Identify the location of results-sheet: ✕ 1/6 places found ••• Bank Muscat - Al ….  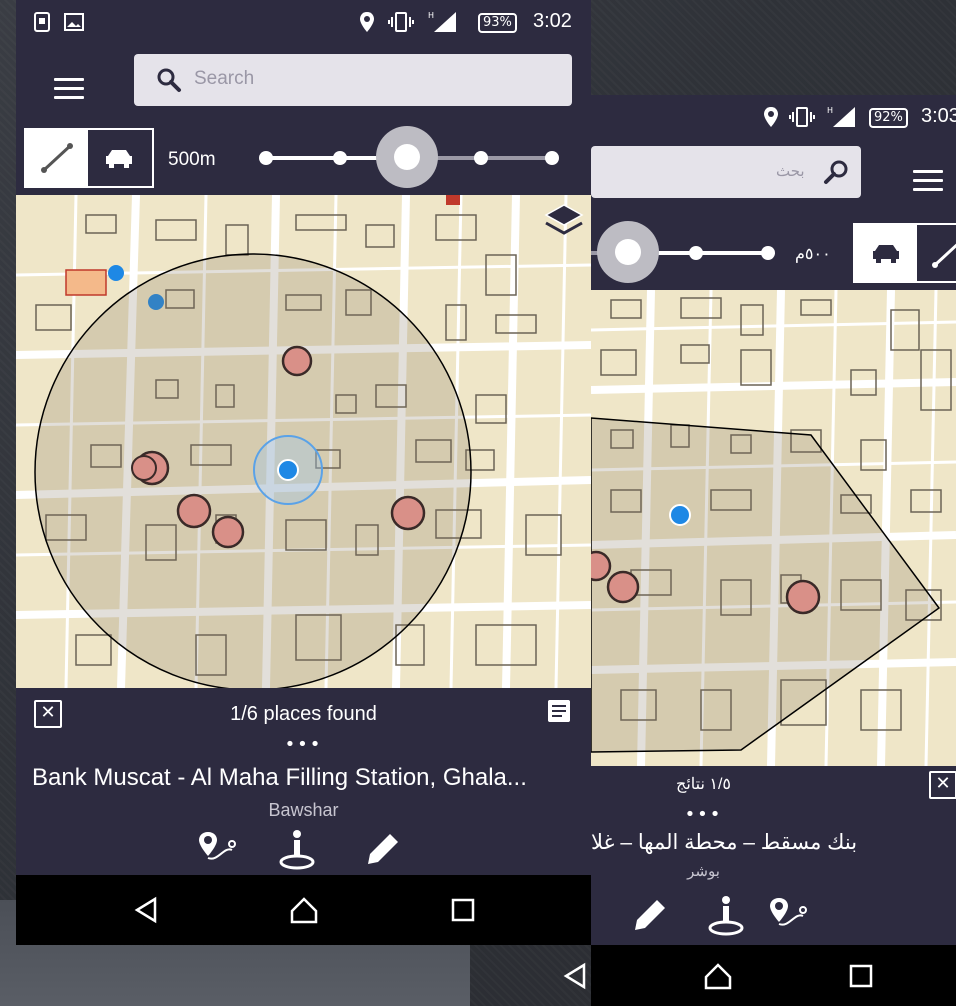
(303, 781).